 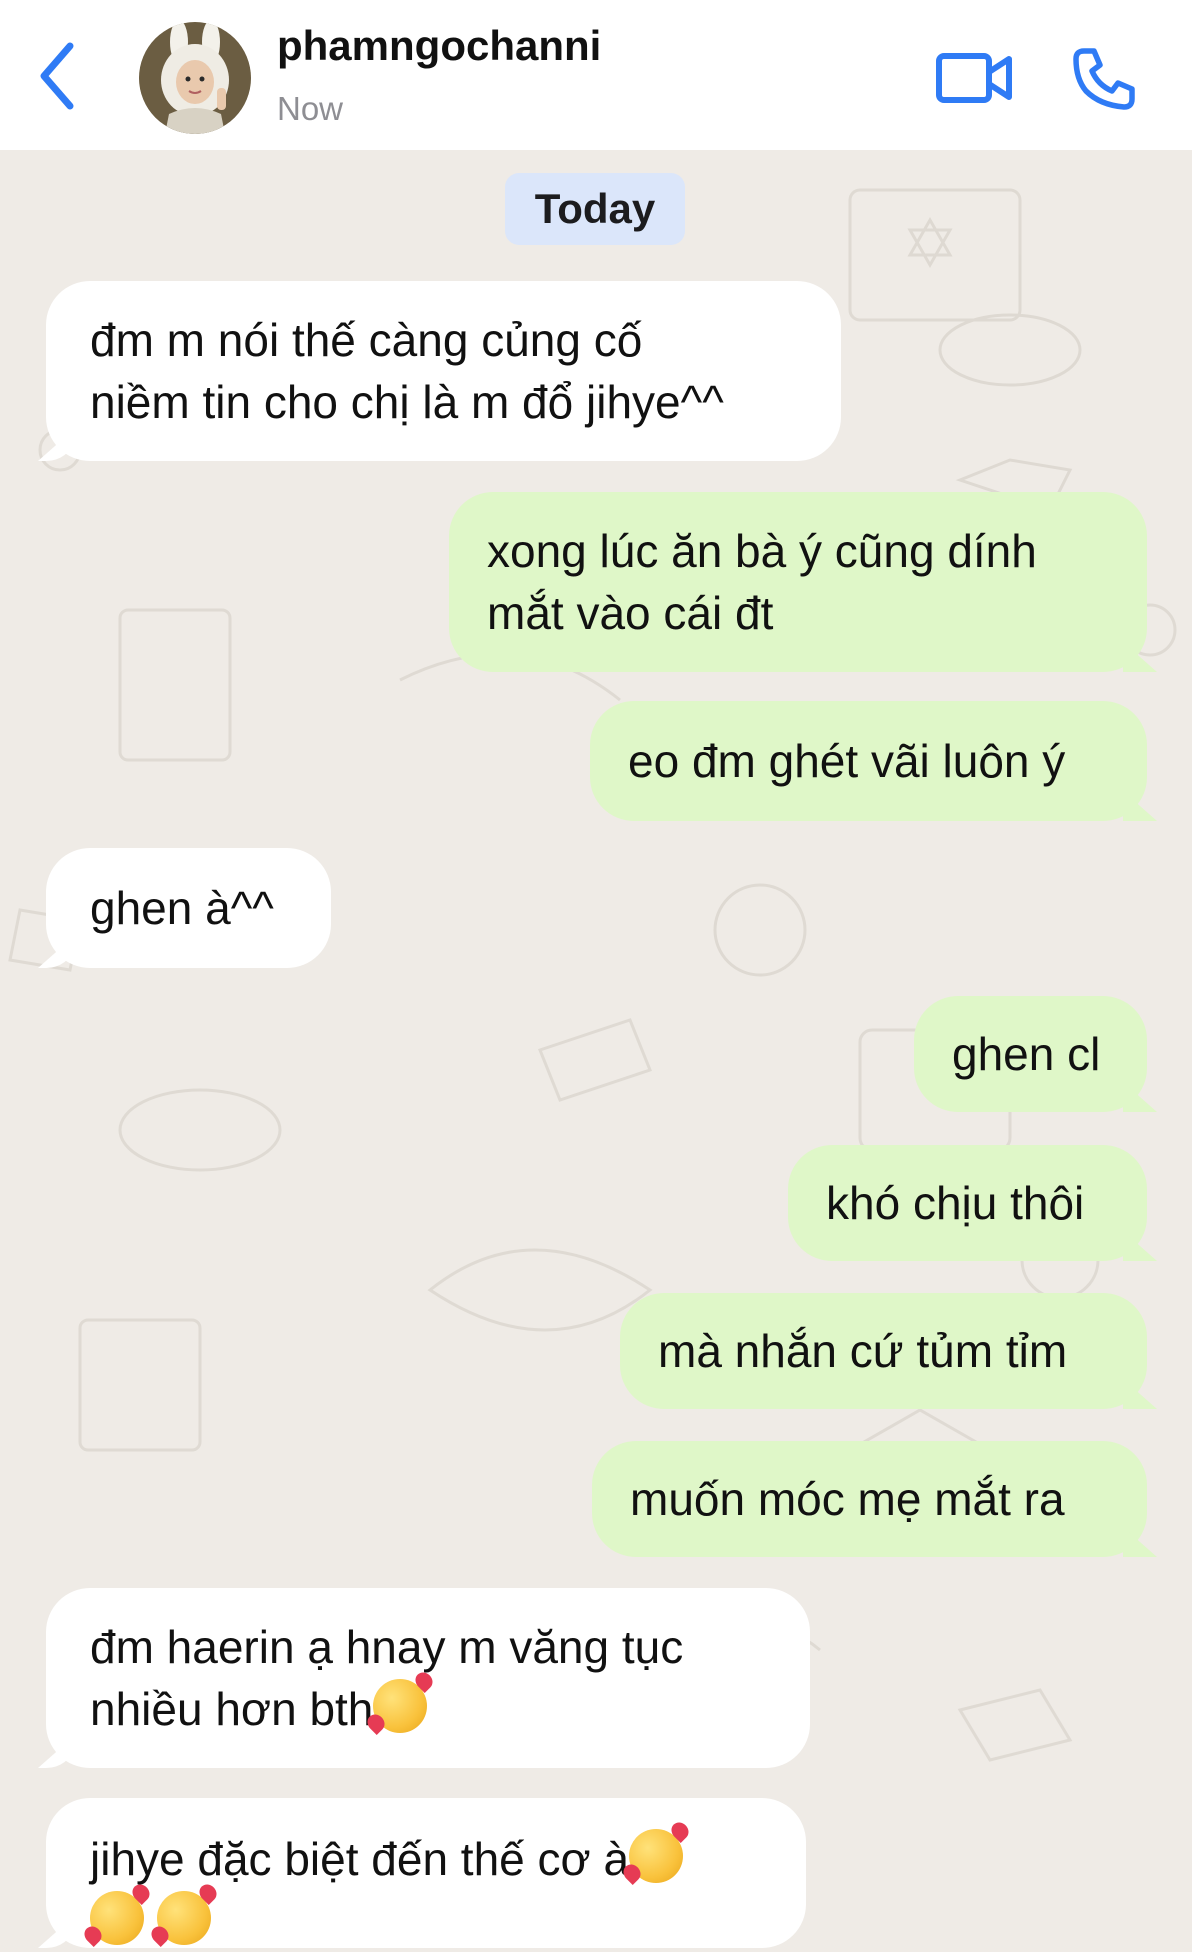 I want to click on video-camera-icon, so click(x=974, y=78).